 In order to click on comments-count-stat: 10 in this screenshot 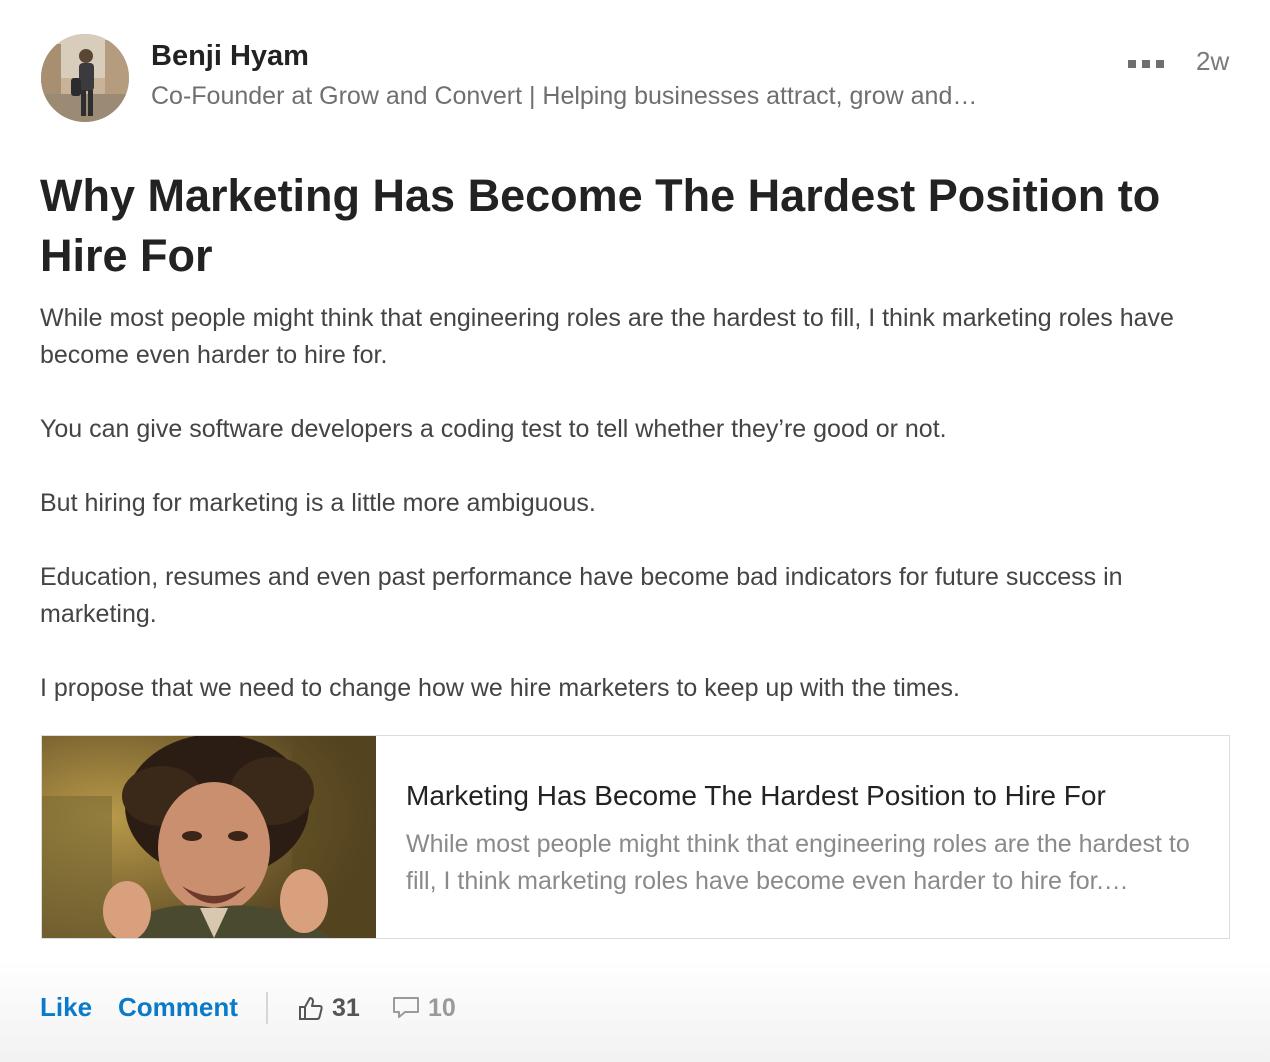, I will do `click(424, 1008)`.